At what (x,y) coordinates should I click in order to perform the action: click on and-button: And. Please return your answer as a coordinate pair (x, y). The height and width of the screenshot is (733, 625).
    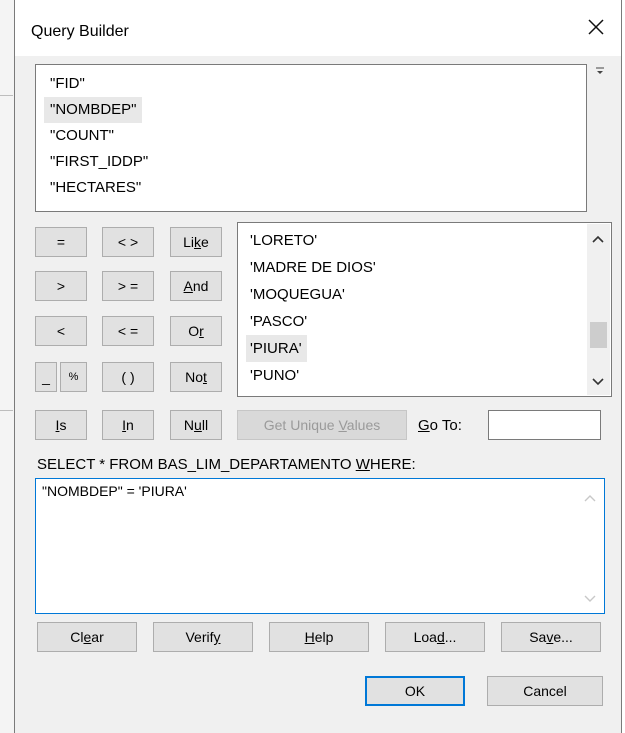
    Looking at the image, I should click on (196, 286).